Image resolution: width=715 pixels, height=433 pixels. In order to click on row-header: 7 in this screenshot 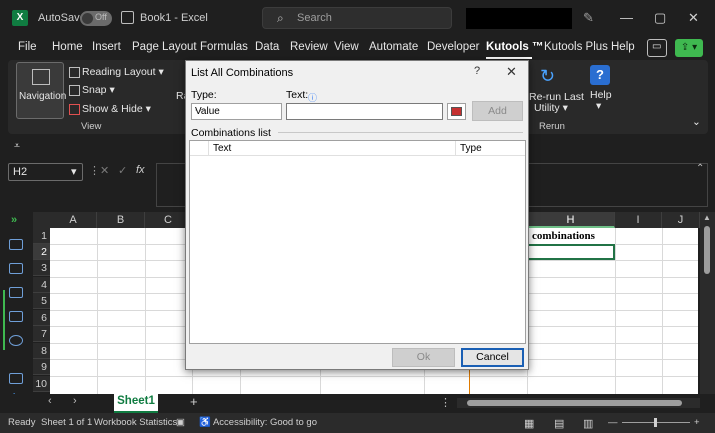, I will do `click(41, 334)`.